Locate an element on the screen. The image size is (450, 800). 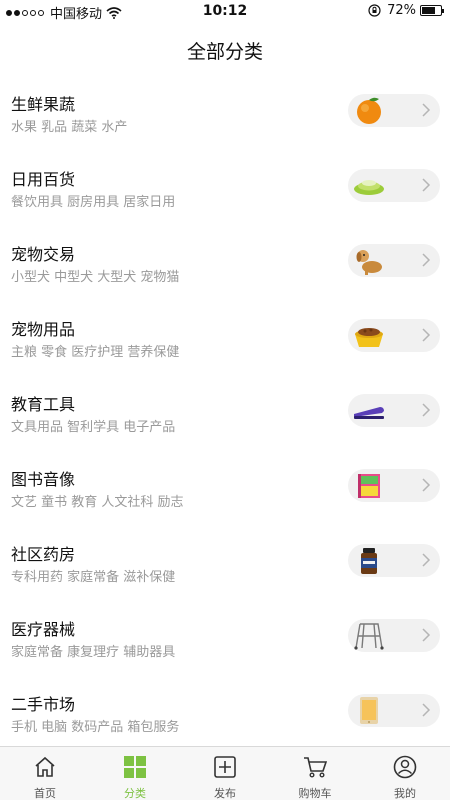
status-right: 72% is located at coordinates (406, 10).